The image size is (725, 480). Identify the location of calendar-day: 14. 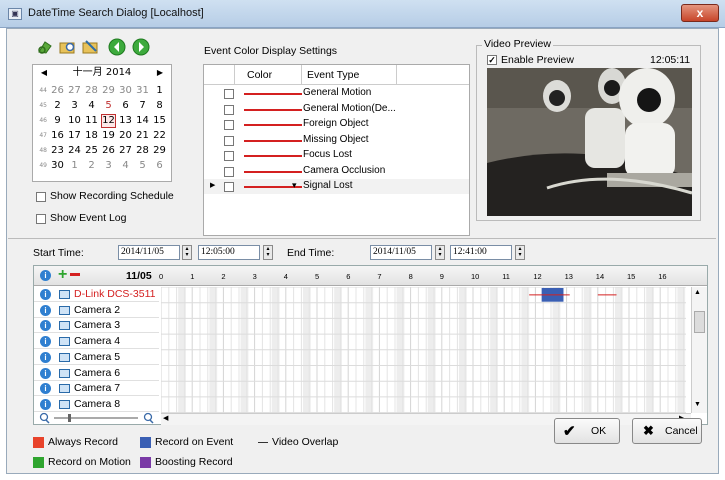
(142, 121).